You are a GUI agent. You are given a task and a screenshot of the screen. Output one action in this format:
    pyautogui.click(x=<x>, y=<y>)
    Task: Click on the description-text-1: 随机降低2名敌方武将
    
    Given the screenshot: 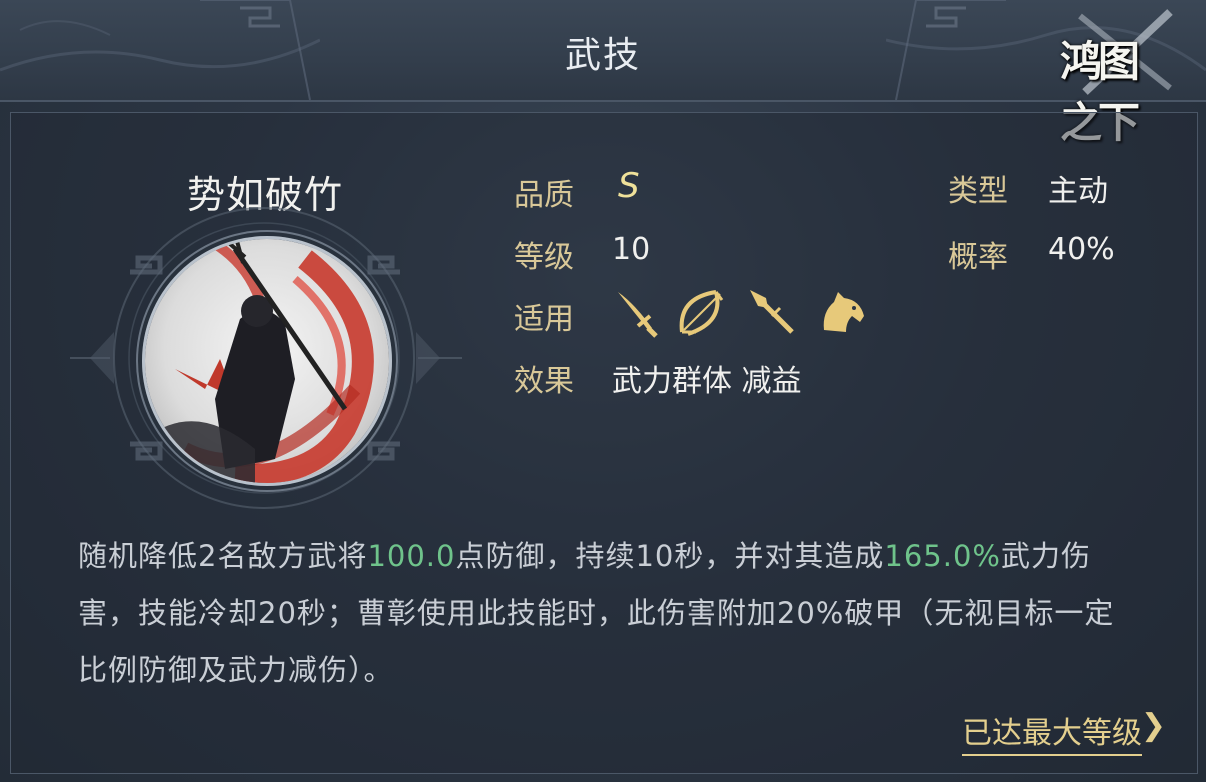 What is the action you would take?
    pyautogui.click(x=223, y=556)
    